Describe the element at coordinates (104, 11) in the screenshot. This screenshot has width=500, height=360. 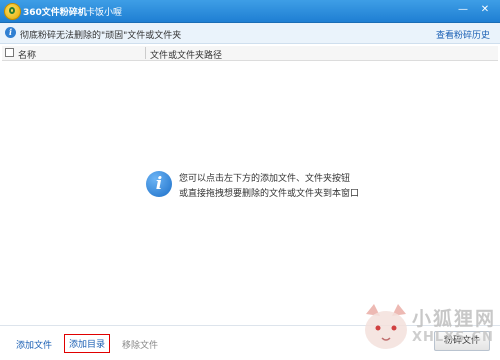
I see `title-link: 卡饭小喔` at that location.